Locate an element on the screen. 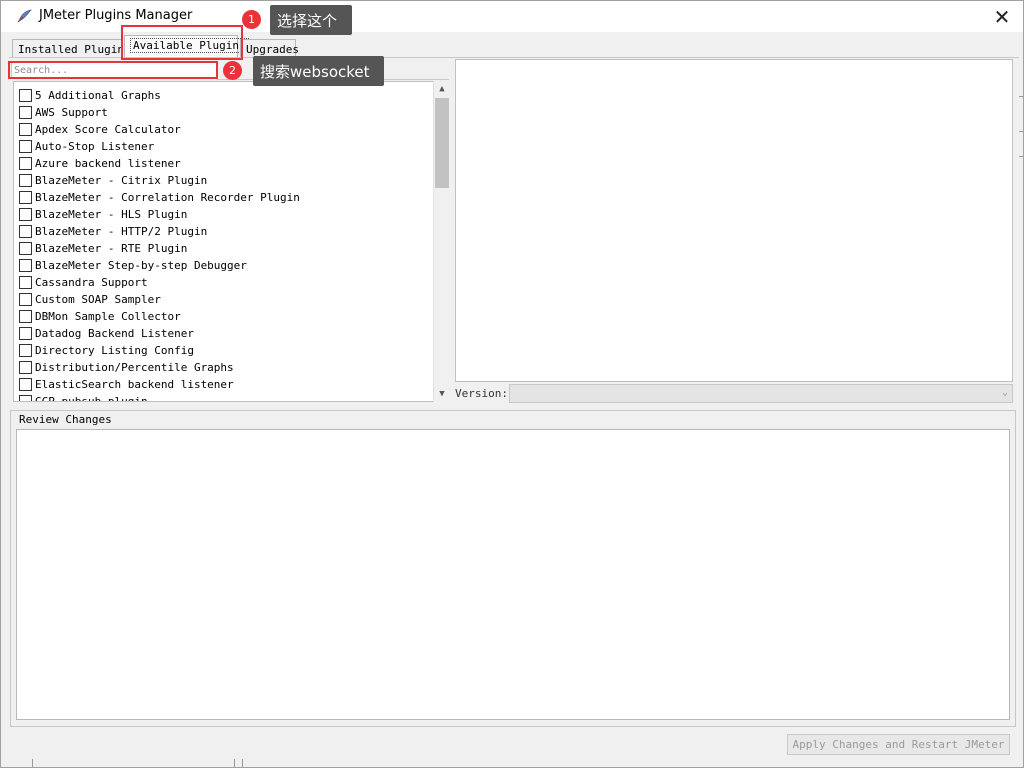  list-item: Directory Listing Config is located at coordinates (106, 350).